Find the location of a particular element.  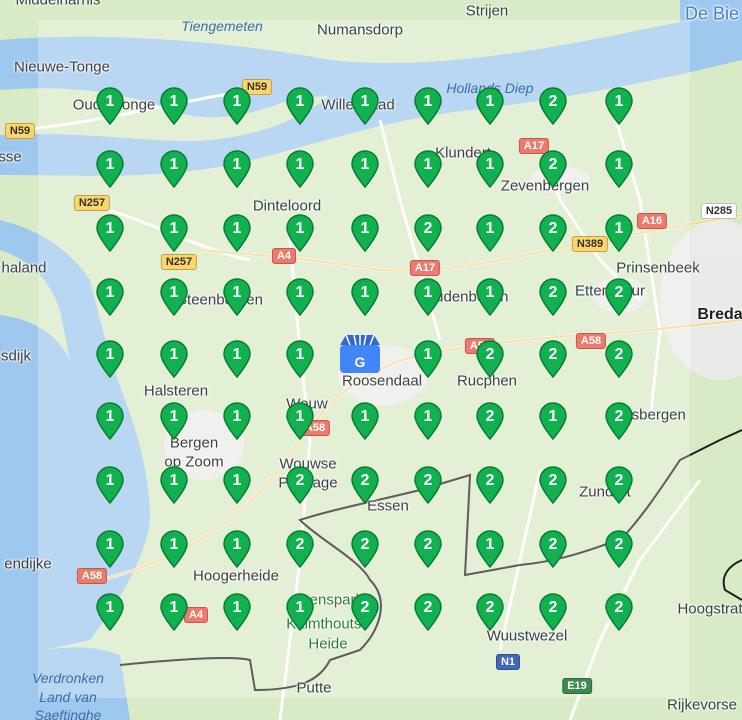

label-strijen: Strijen is located at coordinates (487, 11).